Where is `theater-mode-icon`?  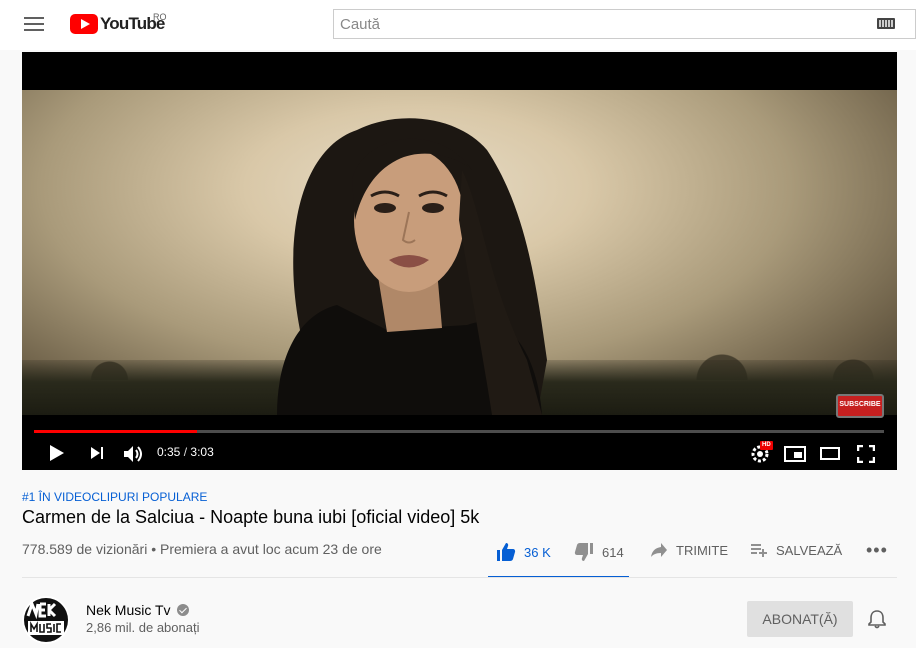
theater-mode-icon is located at coordinates (830, 453).